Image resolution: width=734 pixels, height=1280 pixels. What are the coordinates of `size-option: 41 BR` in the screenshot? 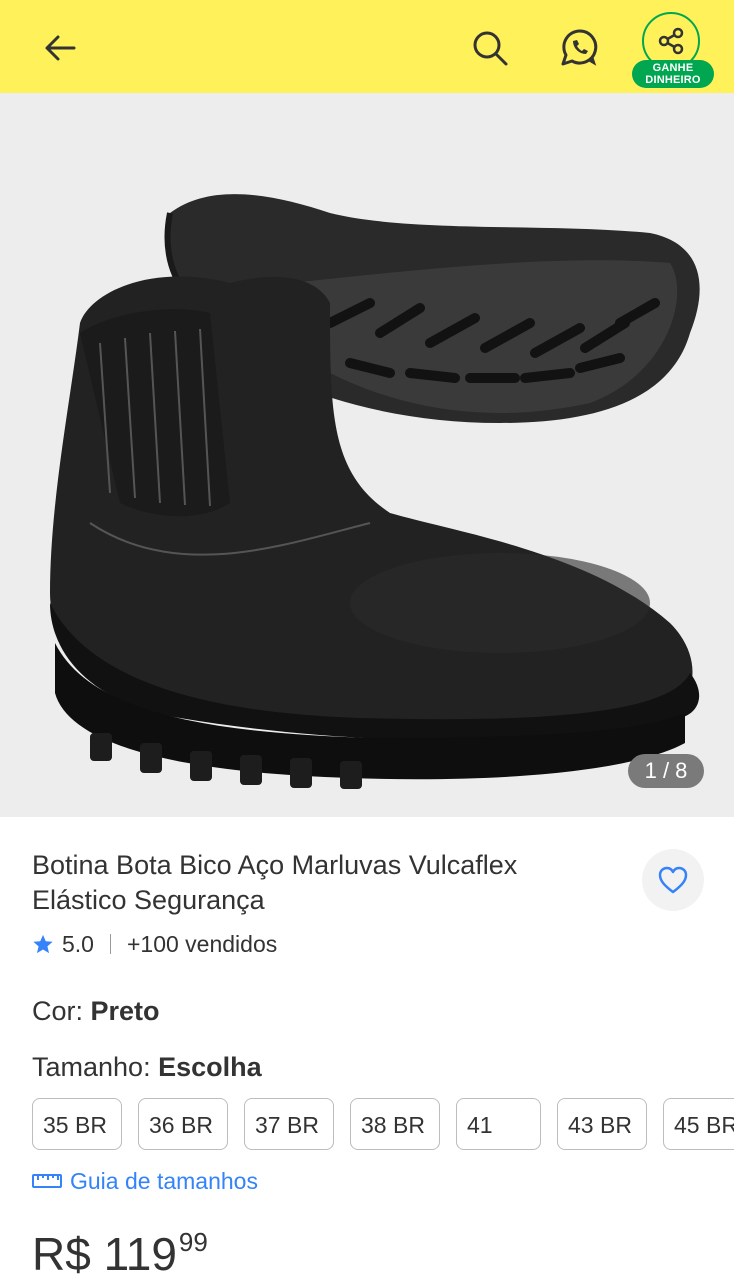 It's located at (498, 1124).